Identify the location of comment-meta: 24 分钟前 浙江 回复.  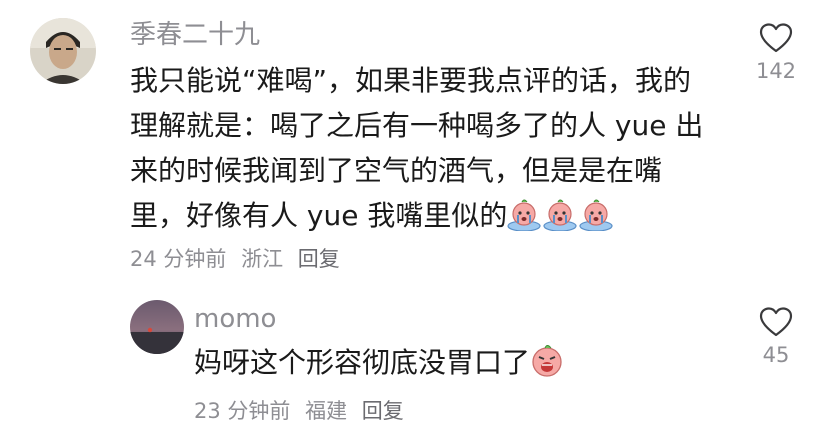
(239, 259).